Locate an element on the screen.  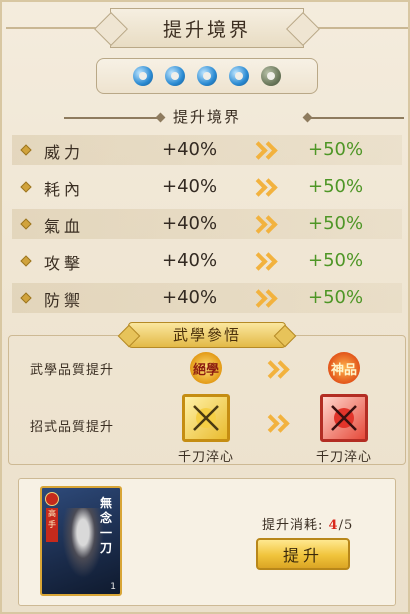
stat-row: 威力 +40% +50% is located at coordinates (207, 150).